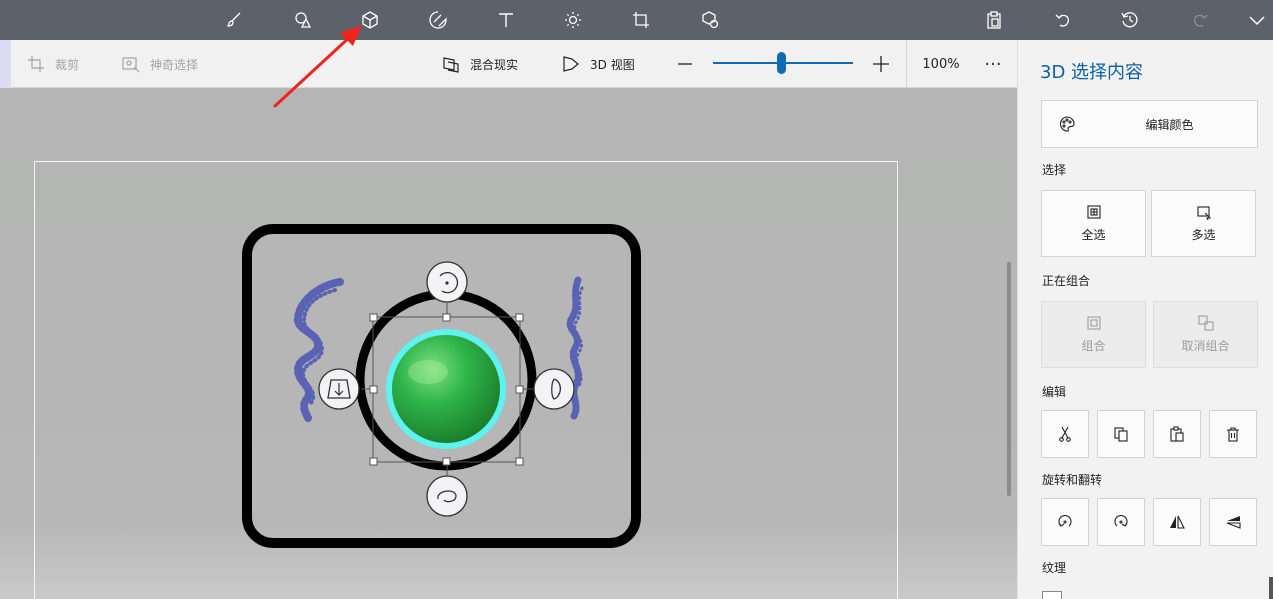 The image size is (1273, 599). Describe the element at coordinates (1092, 72) in the screenshot. I see `panel-title: 3D 选择内容` at that location.